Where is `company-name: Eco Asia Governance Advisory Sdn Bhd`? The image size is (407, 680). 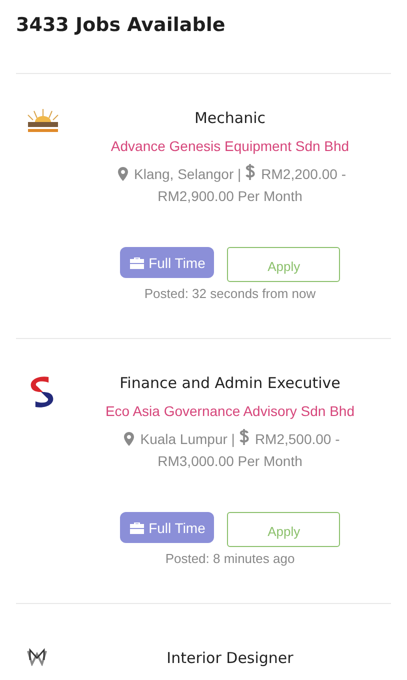
company-name: Eco Asia Governance Advisory Sdn Bhd is located at coordinates (230, 411).